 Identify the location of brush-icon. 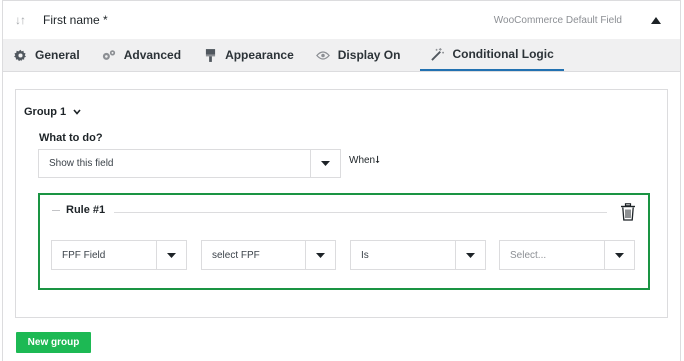
(210, 55).